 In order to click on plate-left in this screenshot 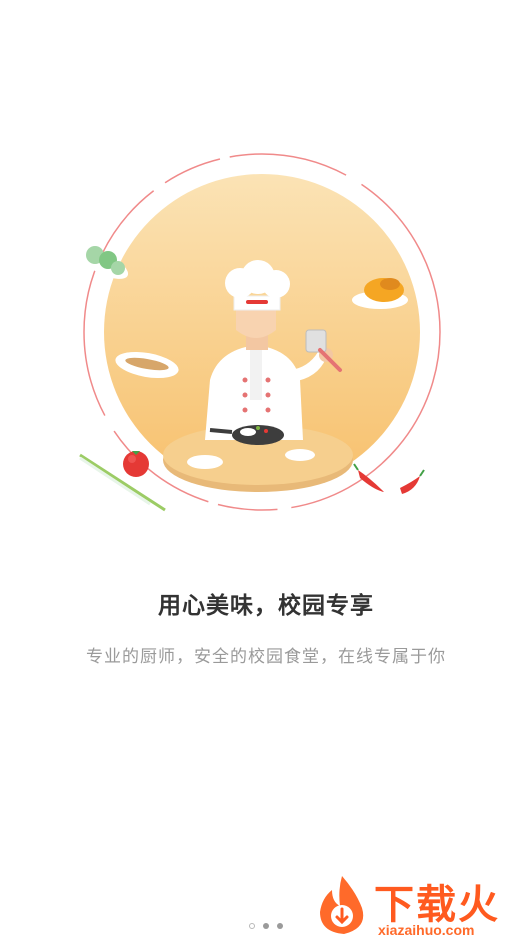, I will do `click(205, 462)`.